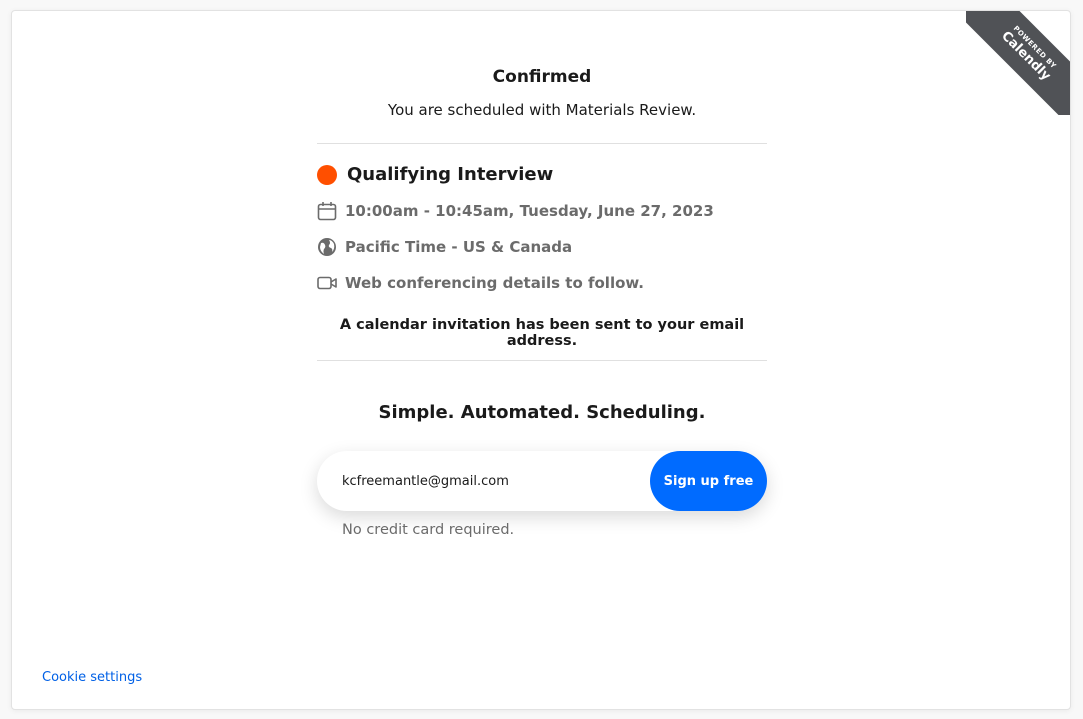 The image size is (1083, 719). Describe the element at coordinates (494, 283) in the screenshot. I see `event-location: Web conferencing details to follow.` at that location.